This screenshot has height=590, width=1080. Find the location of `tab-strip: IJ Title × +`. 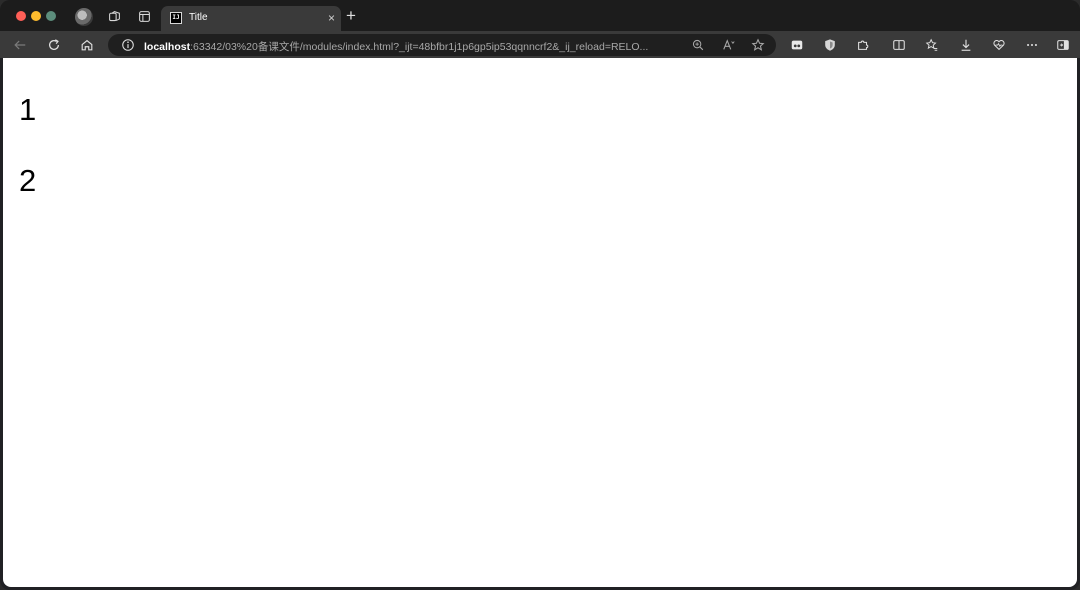

tab-strip: IJ Title × + is located at coordinates (540, 15).